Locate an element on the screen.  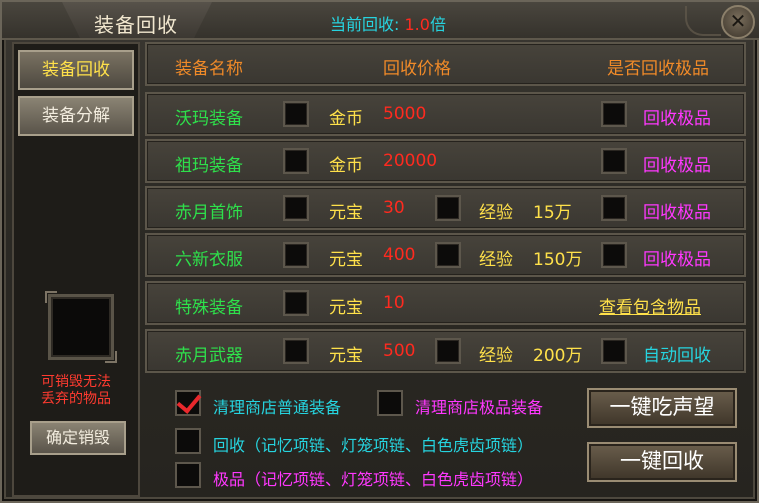
header-premium: 是否回收极品 is located at coordinates (658, 69).